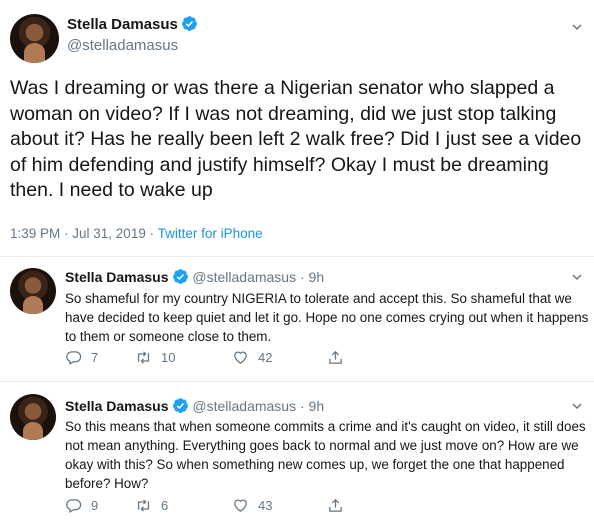 This screenshot has width=594, height=526. I want to click on like-count: 42, so click(265, 357).